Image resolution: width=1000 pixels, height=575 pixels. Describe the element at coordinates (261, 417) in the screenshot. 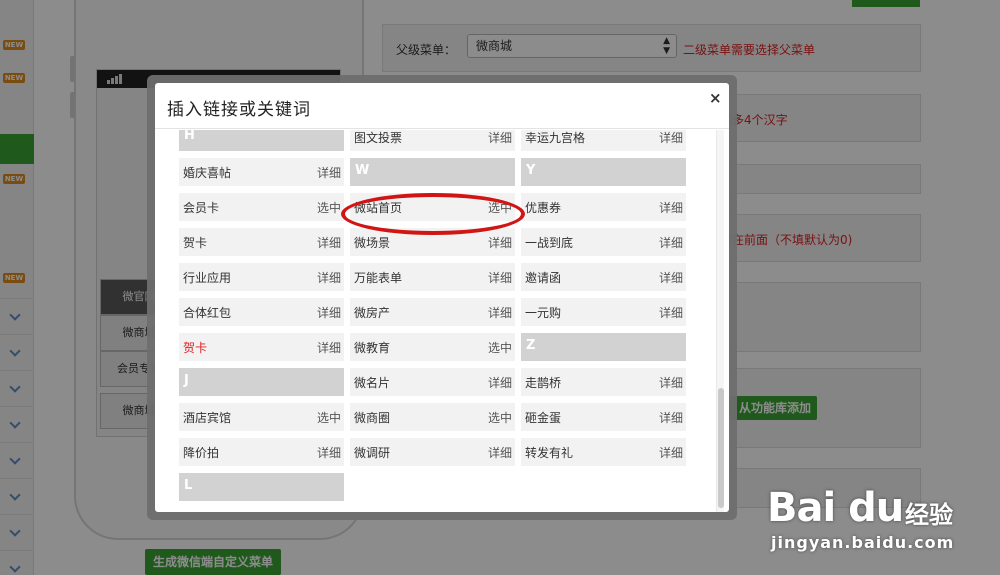

I see `link-row: 酒店宾馆 选中` at that location.